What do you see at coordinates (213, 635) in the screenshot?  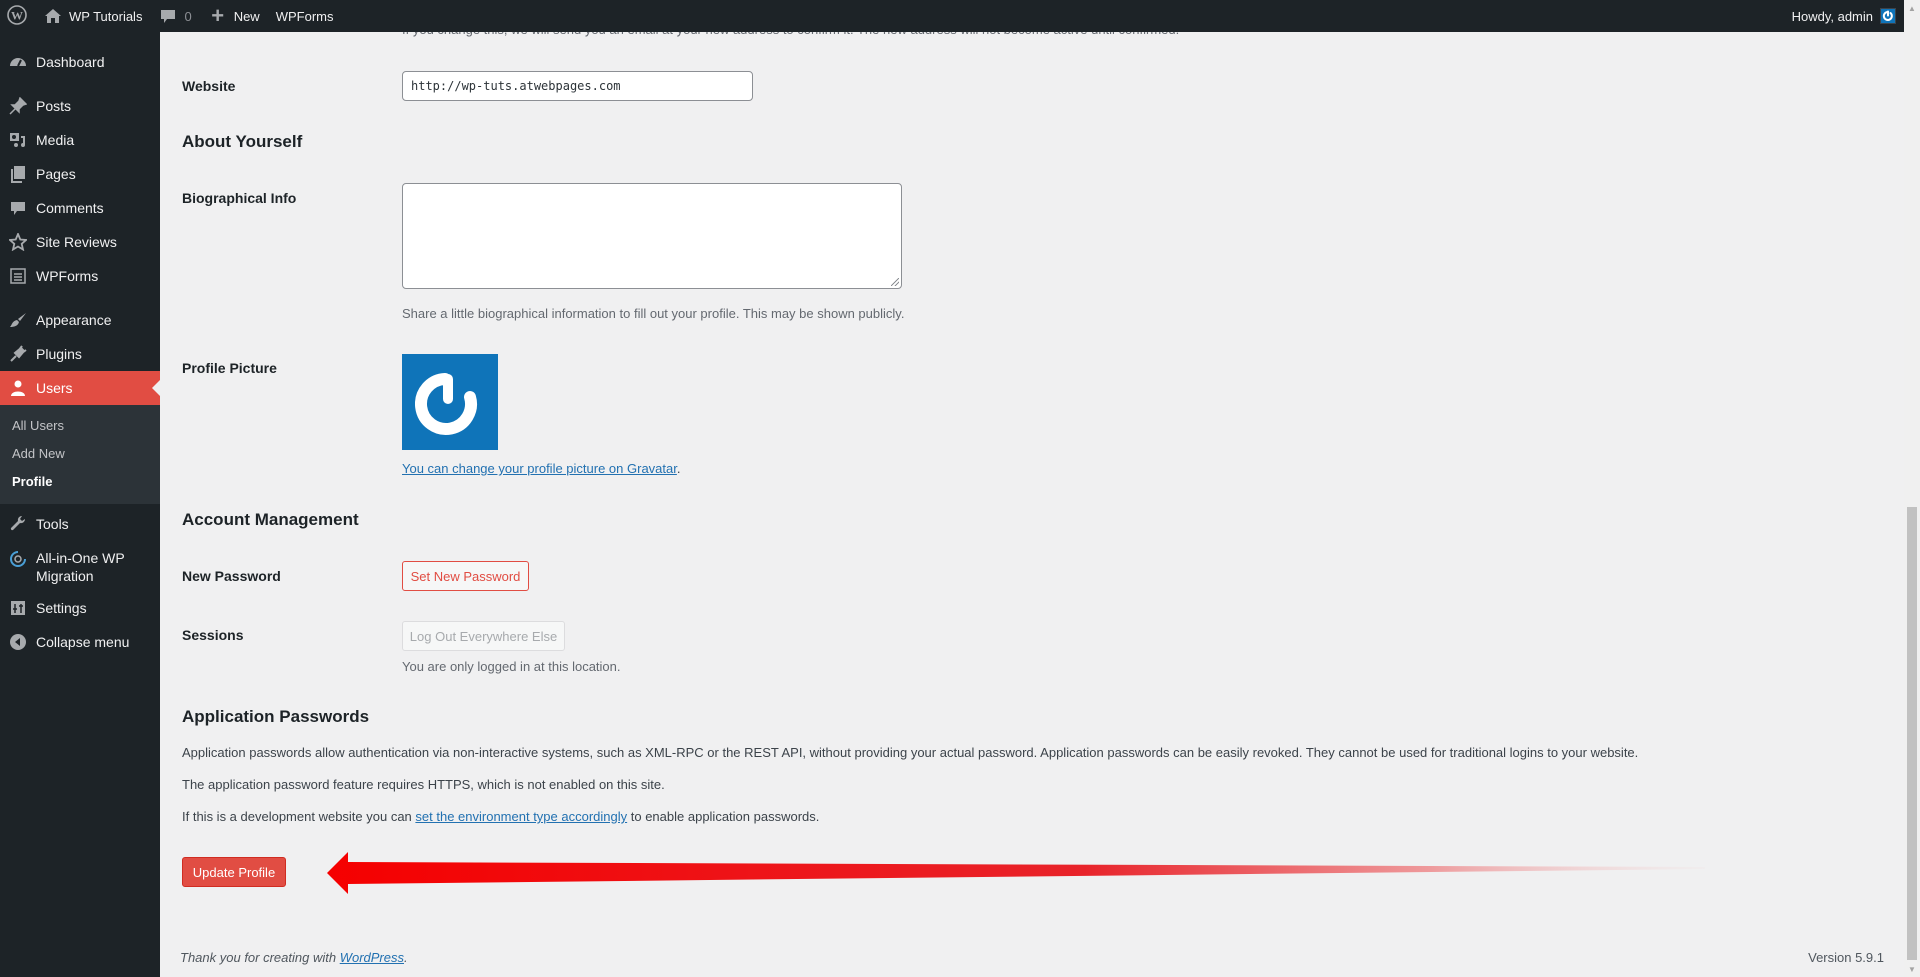 I see `sessions-label: Sessions` at bounding box center [213, 635].